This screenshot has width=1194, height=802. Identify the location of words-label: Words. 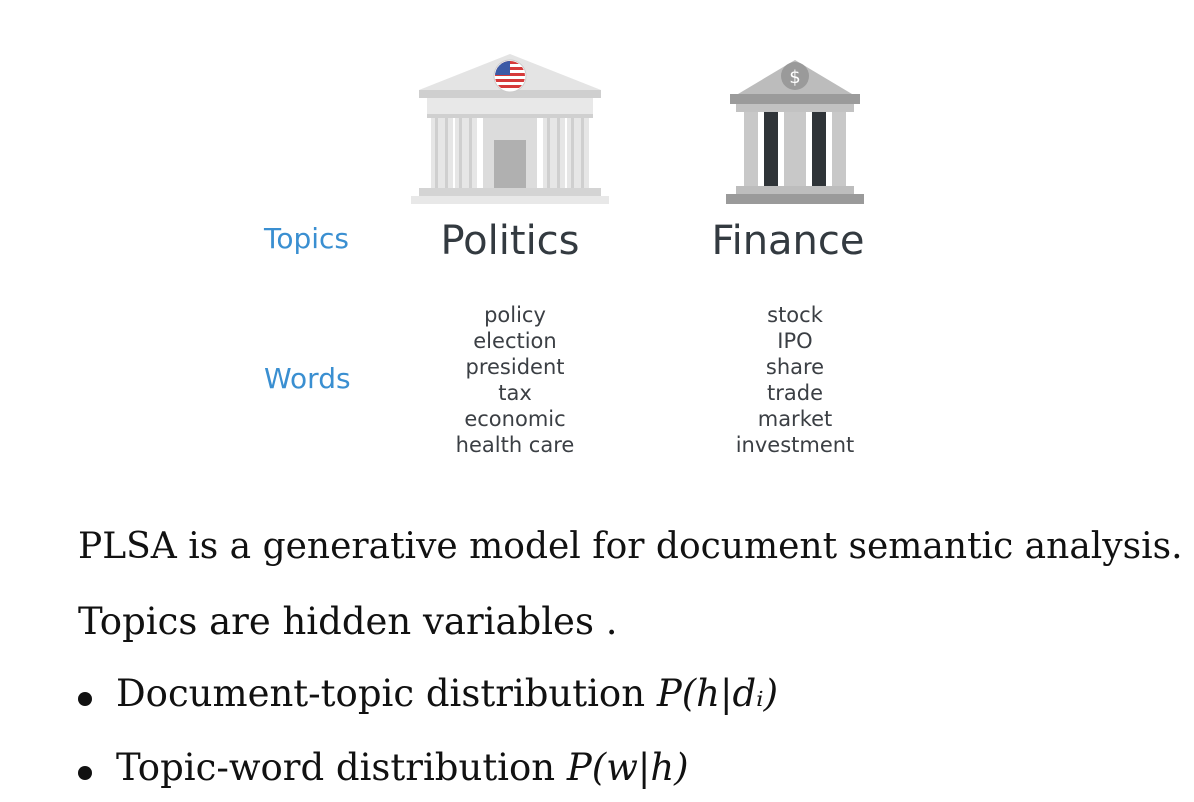
(307, 378).